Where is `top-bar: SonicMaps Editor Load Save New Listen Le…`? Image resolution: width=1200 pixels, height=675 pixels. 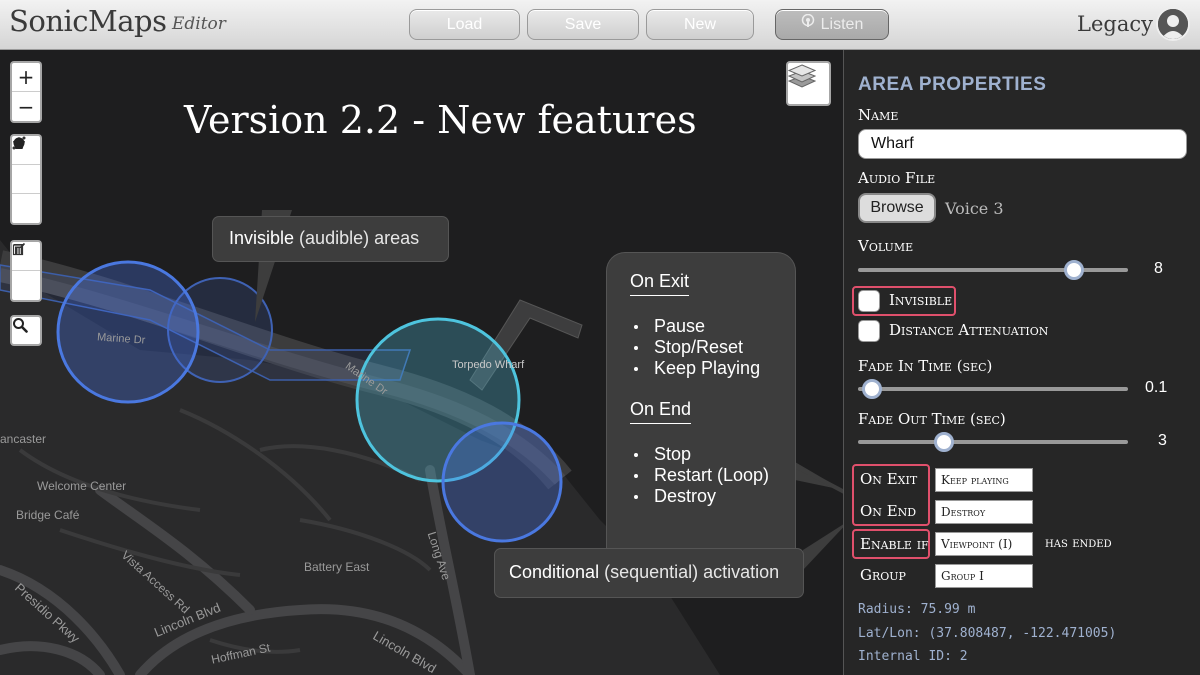 top-bar: SonicMaps Editor Load Save New Listen Le… is located at coordinates (600, 25).